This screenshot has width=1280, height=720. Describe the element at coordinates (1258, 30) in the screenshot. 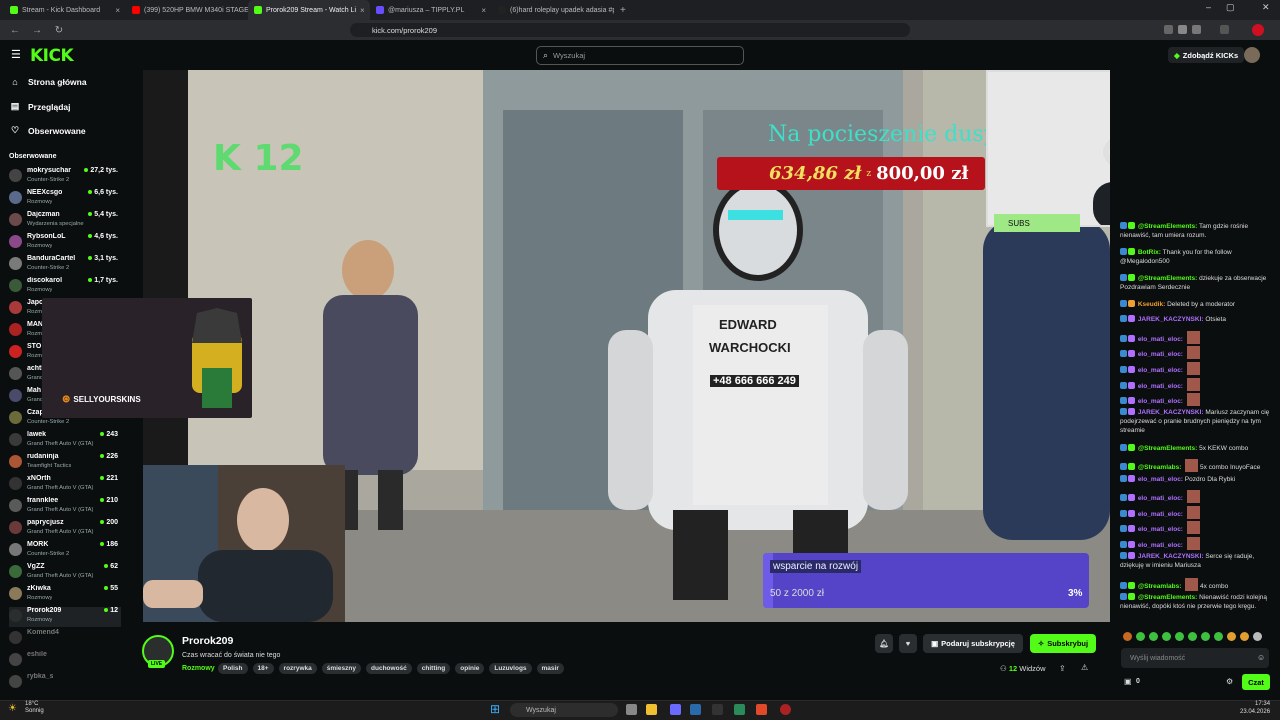

I see `profile-icon` at that location.